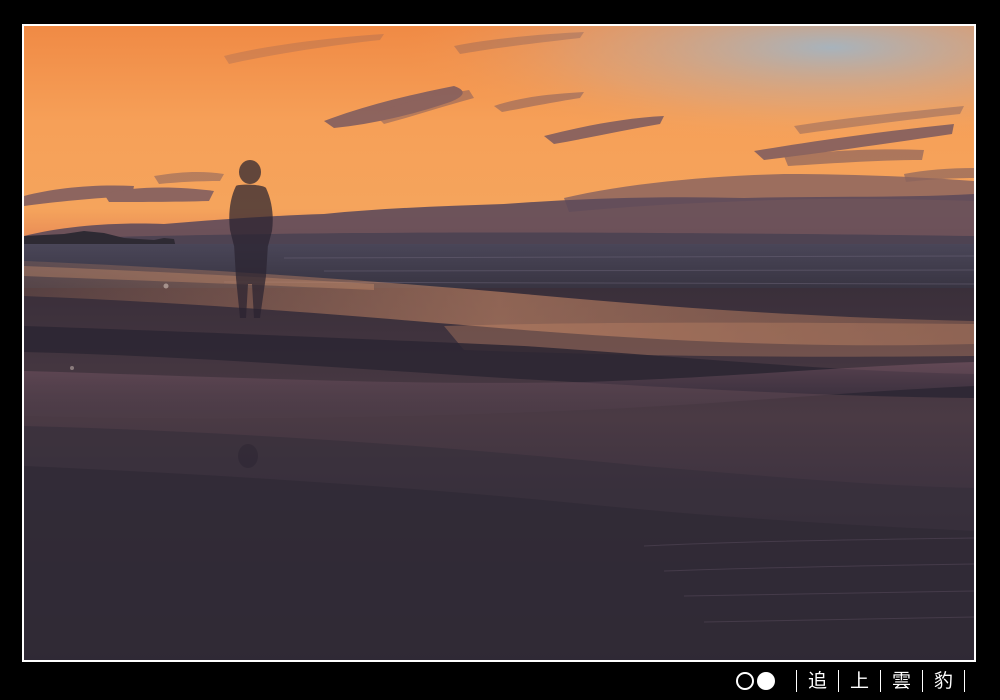 This screenshot has height=700, width=1000. Describe the element at coordinates (765, 681) in the screenshot. I see `circle-filled-icon` at that location.